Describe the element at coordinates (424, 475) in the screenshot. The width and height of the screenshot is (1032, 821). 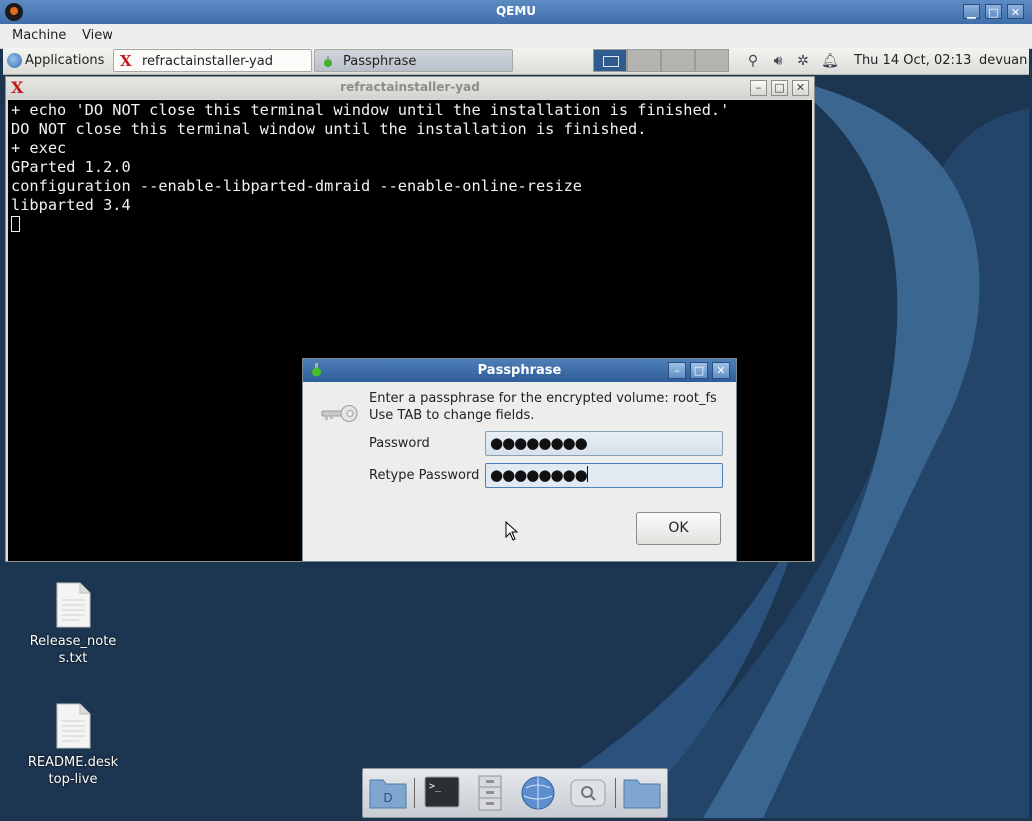
I see `retype-password-label: Retype Password` at that location.